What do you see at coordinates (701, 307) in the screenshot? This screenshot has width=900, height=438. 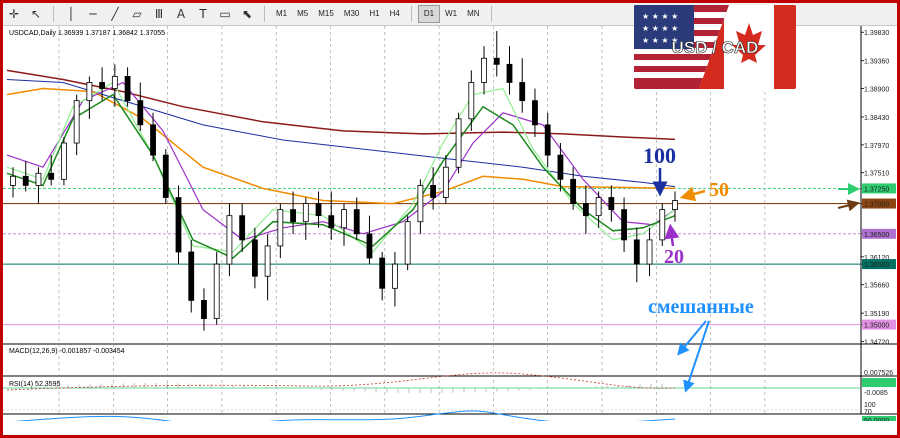 I see `mixed-annotation: смешанные` at bounding box center [701, 307].